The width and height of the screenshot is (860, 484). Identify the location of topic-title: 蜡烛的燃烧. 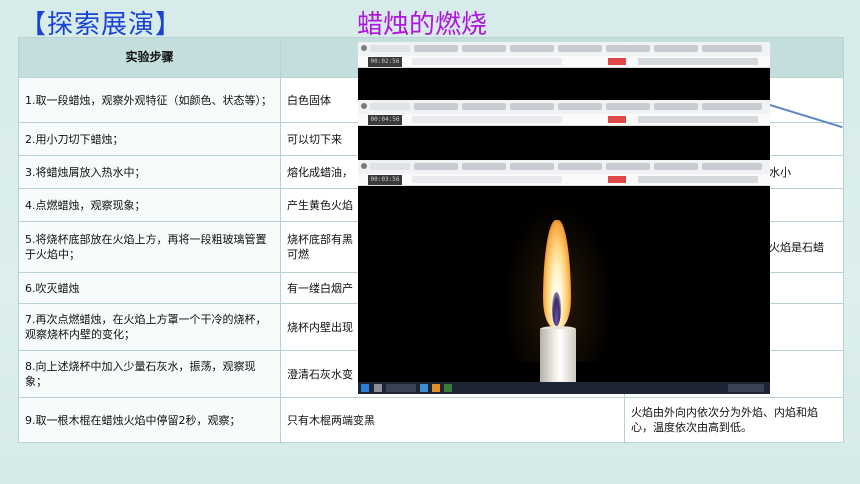
(422, 25).